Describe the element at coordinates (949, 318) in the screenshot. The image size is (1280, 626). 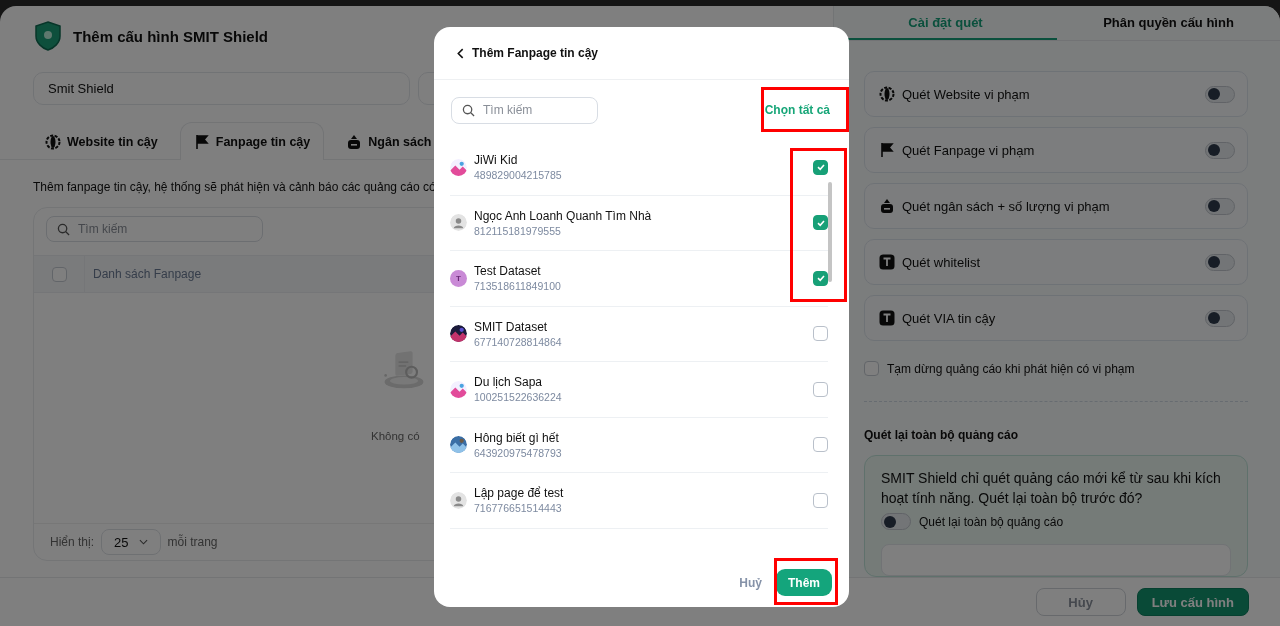
I see `option-label: Quét VIA tin cậy` at that location.